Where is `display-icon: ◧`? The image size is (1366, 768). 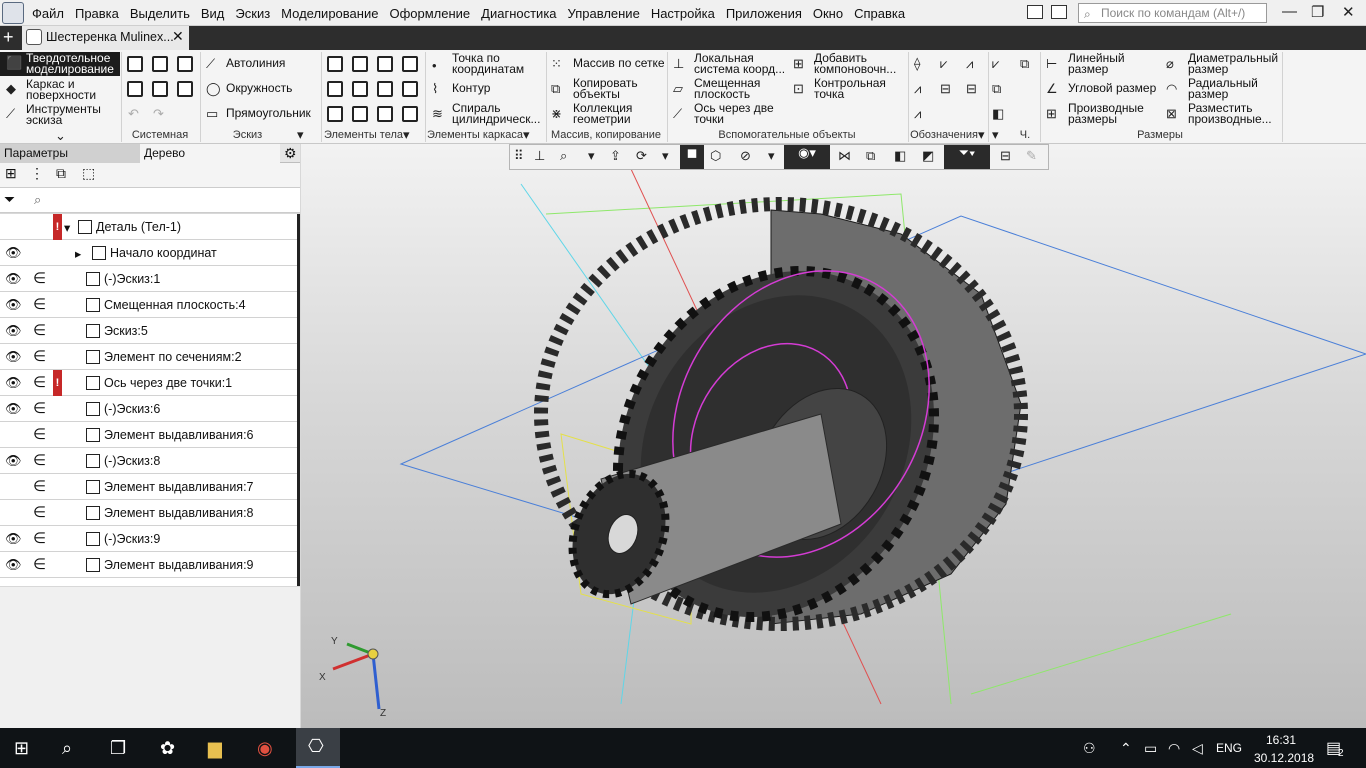
display-icon: ◧ is located at coordinates (900, 156).